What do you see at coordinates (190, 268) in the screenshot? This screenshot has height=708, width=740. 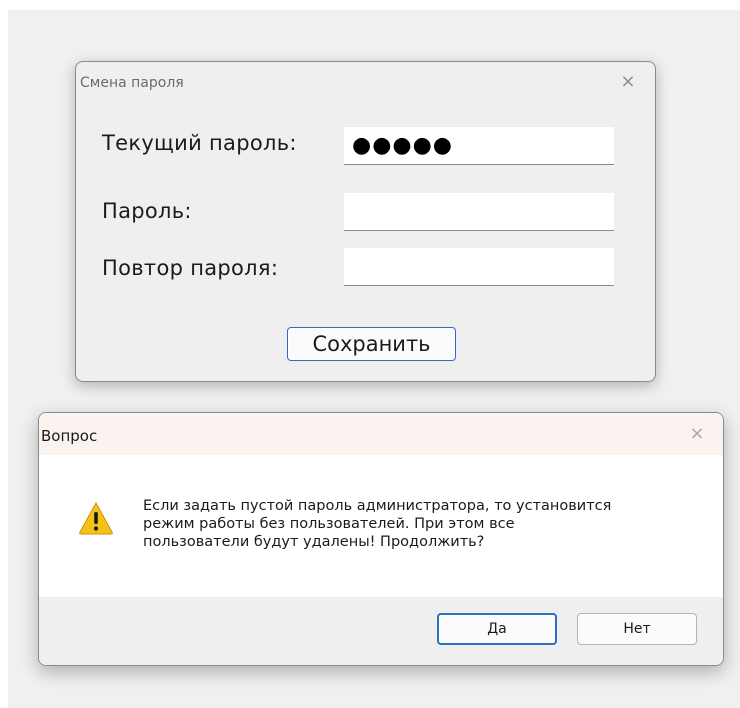 I see `repeat-password-label: Повтор пароля:` at bounding box center [190, 268].